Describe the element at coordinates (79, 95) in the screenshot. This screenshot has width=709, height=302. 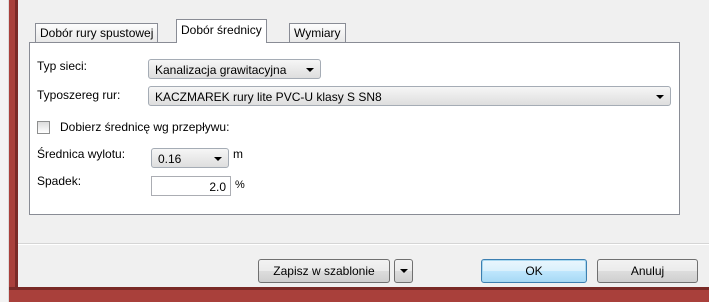
I see `pipe-series-label: Typoszereg rur:` at that location.